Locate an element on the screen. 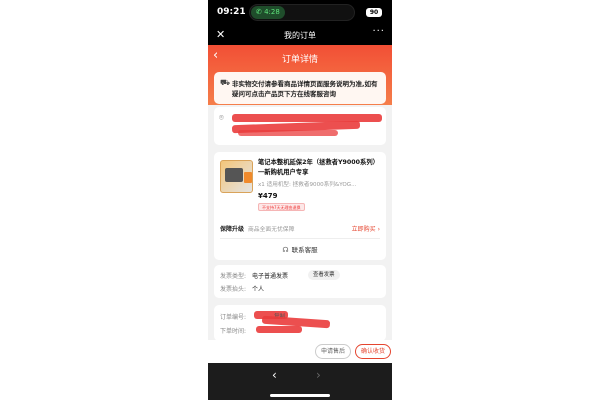  notice-text: 非实物交付请参看商品详情页面服务说明为准,如有疑问可点击产品页下方在线客服咨询 is located at coordinates (305, 89).